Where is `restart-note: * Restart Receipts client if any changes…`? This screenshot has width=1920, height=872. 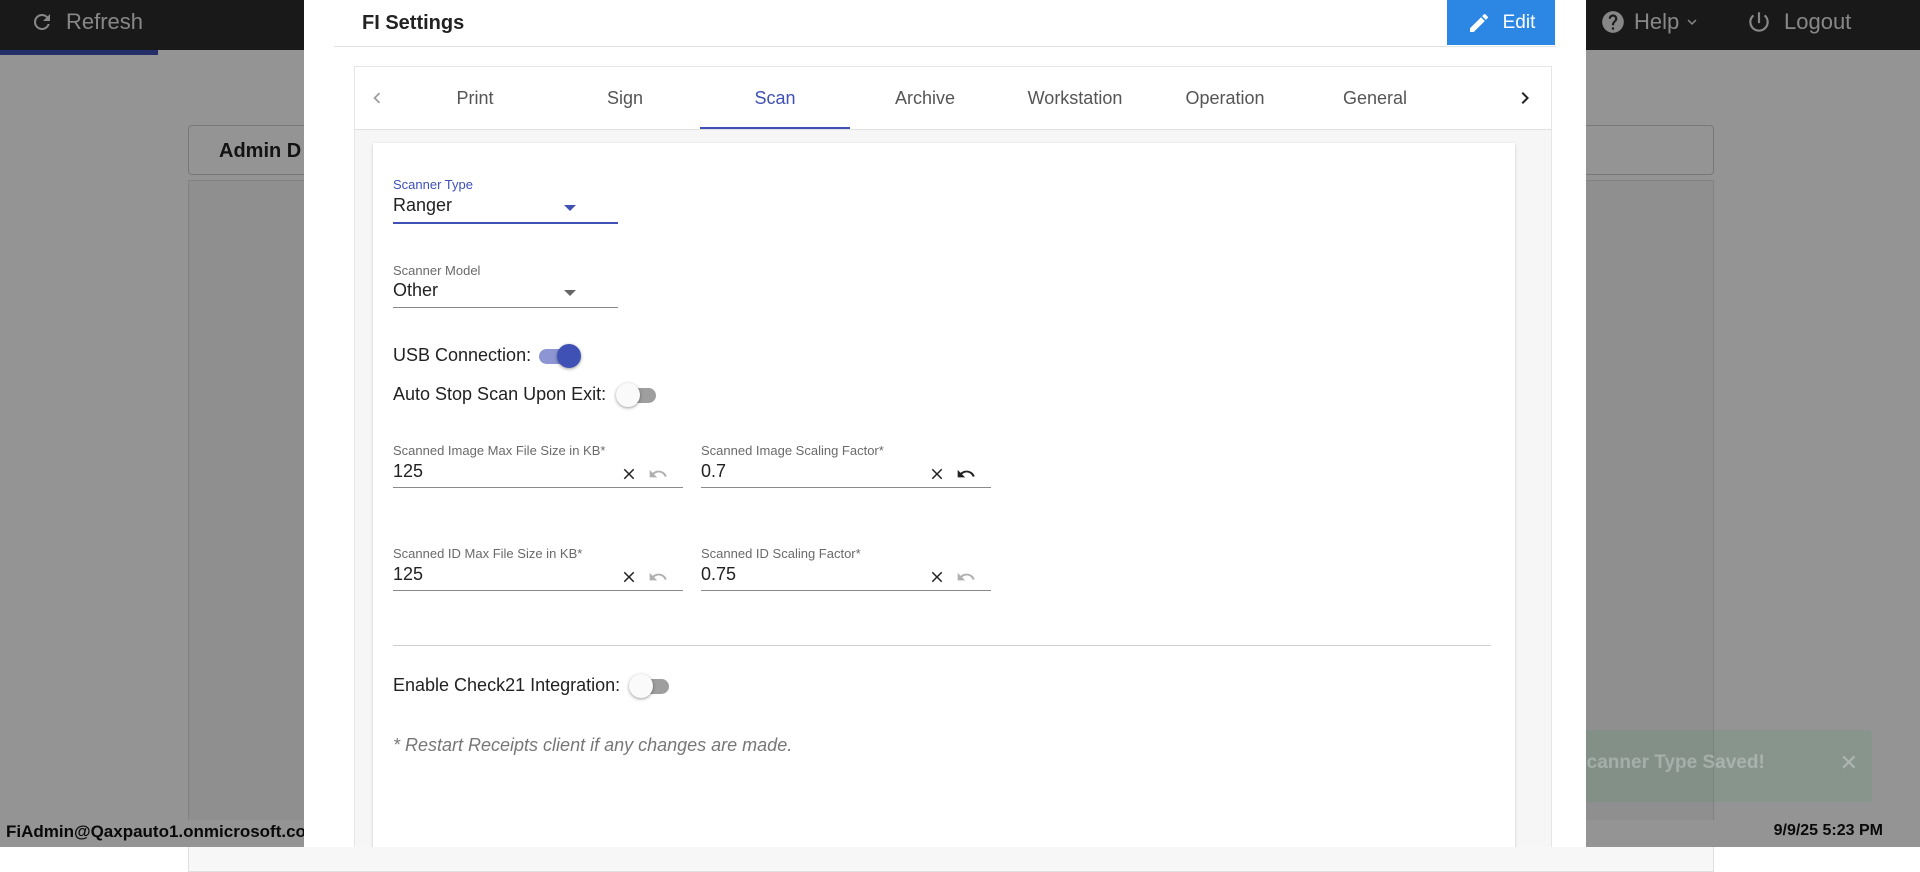
restart-note: * Restart Receipts client if any changes… is located at coordinates (593, 745).